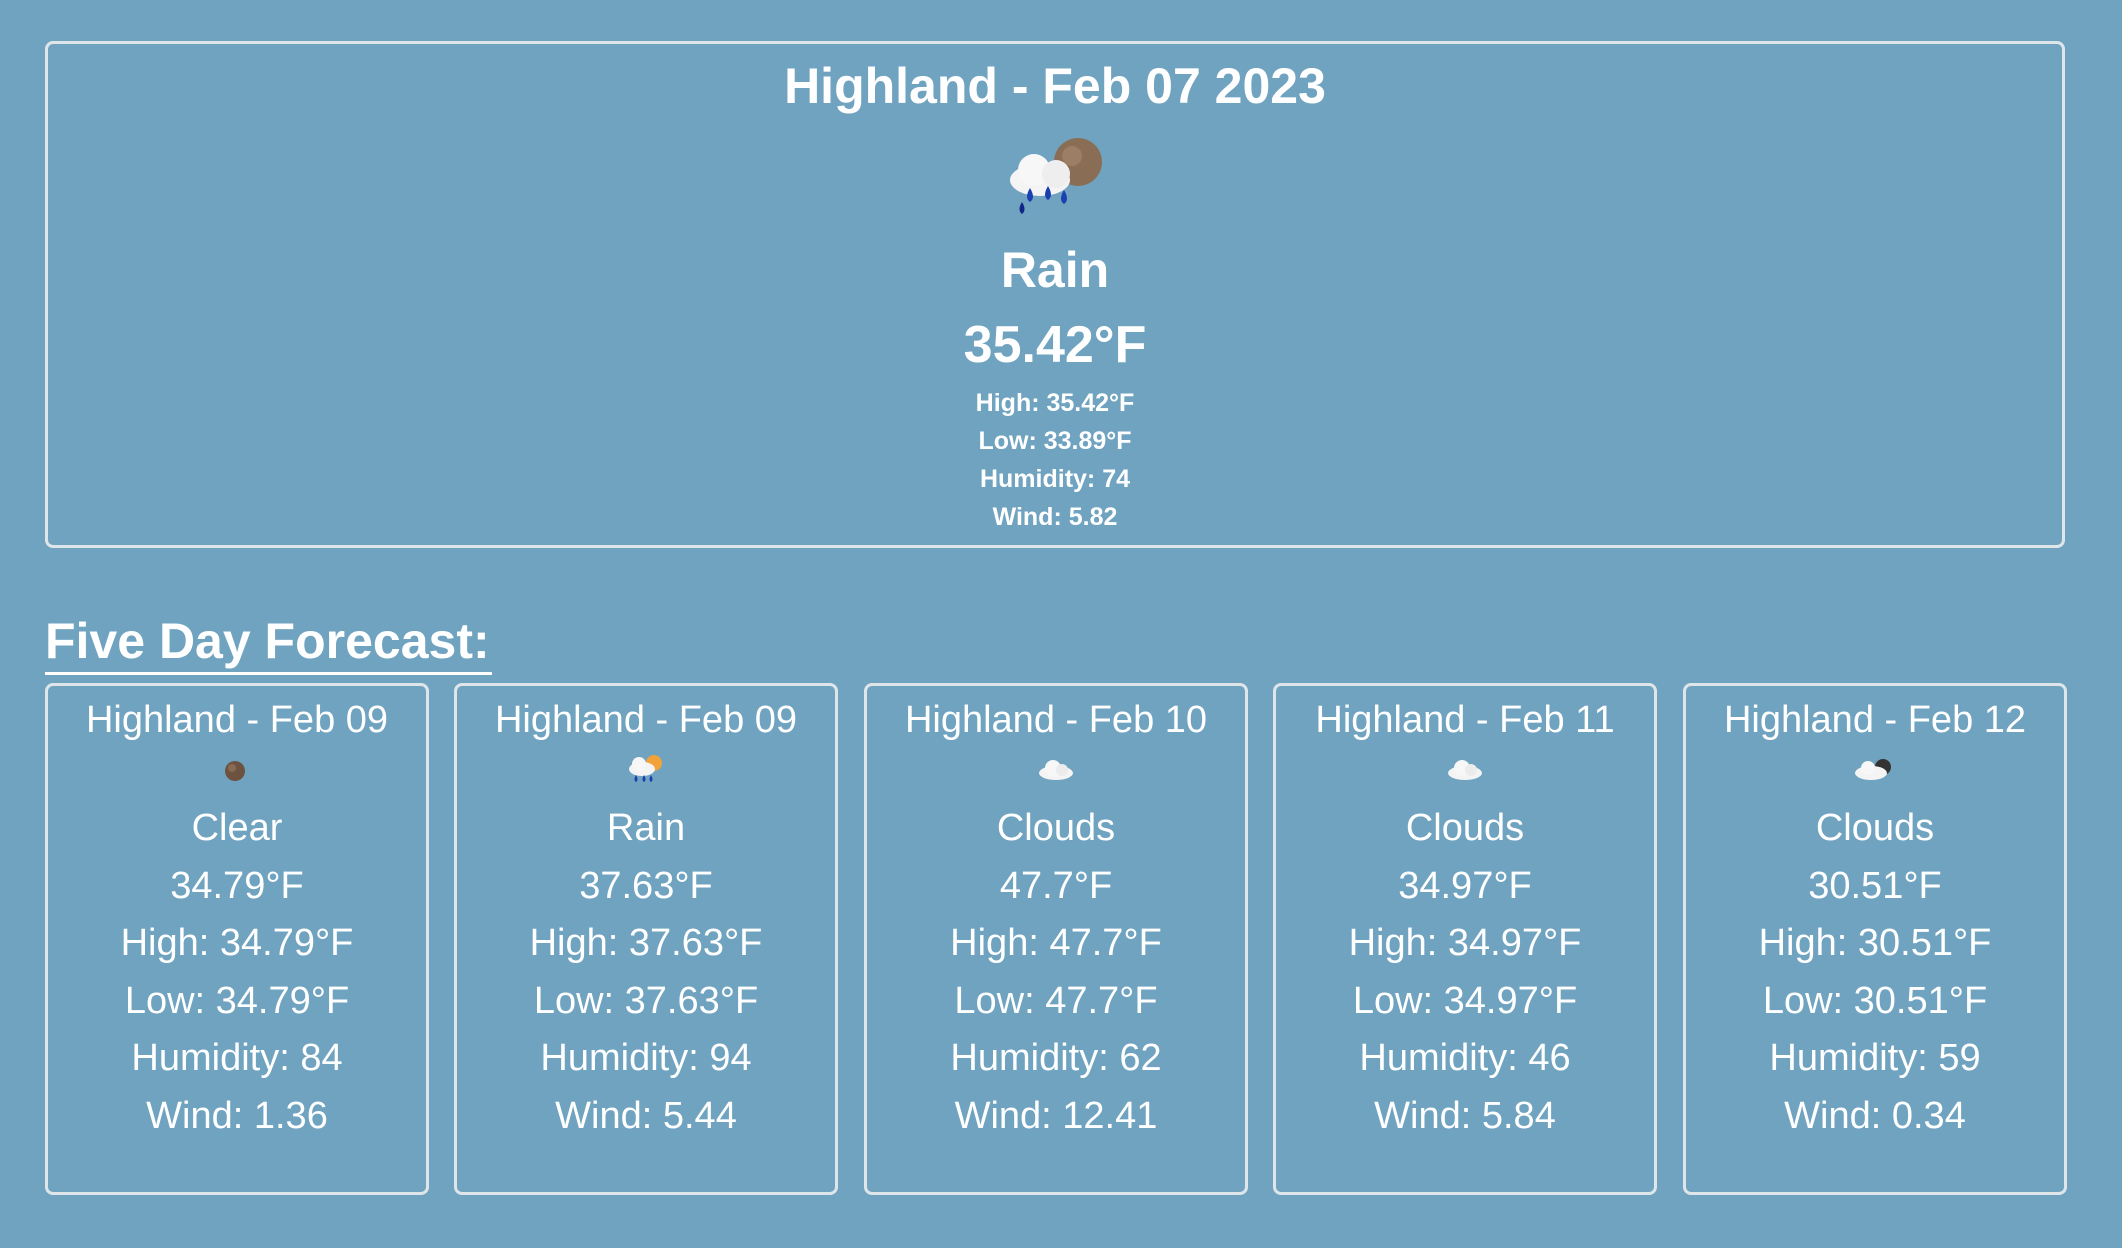 This screenshot has height=1248, width=2122. I want to click on forecast-temperature: 47.7°F, so click(1056, 885).